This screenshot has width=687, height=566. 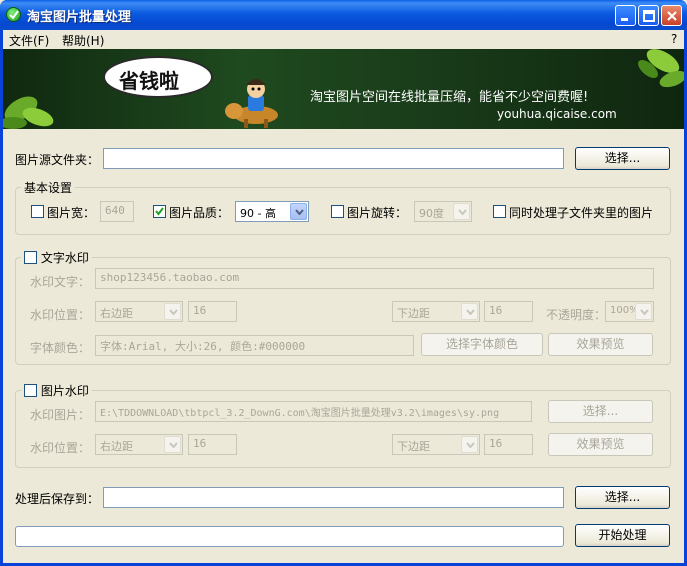 I want to click on rotate-label: 图片旋转：, so click(x=377, y=213).